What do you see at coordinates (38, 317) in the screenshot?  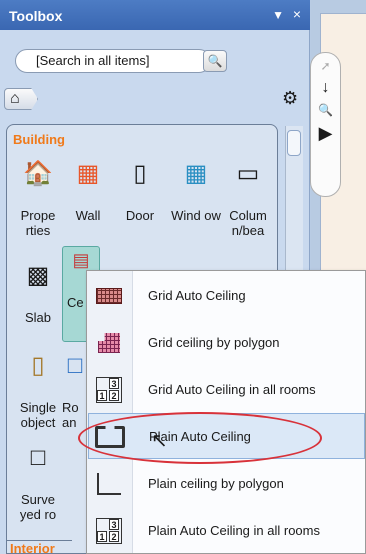 I see `tile-label: Slab` at bounding box center [38, 317].